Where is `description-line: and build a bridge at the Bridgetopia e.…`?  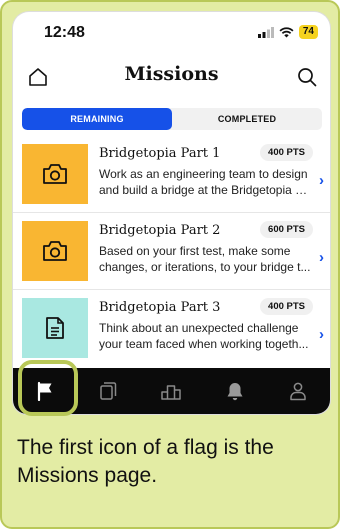
description-line: and build a bridge at the Bridgetopia e.… is located at coordinates (205, 190).